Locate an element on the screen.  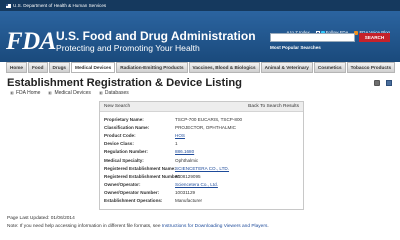
nav-tobacco: Tobacco Products is located at coordinates (371, 67).